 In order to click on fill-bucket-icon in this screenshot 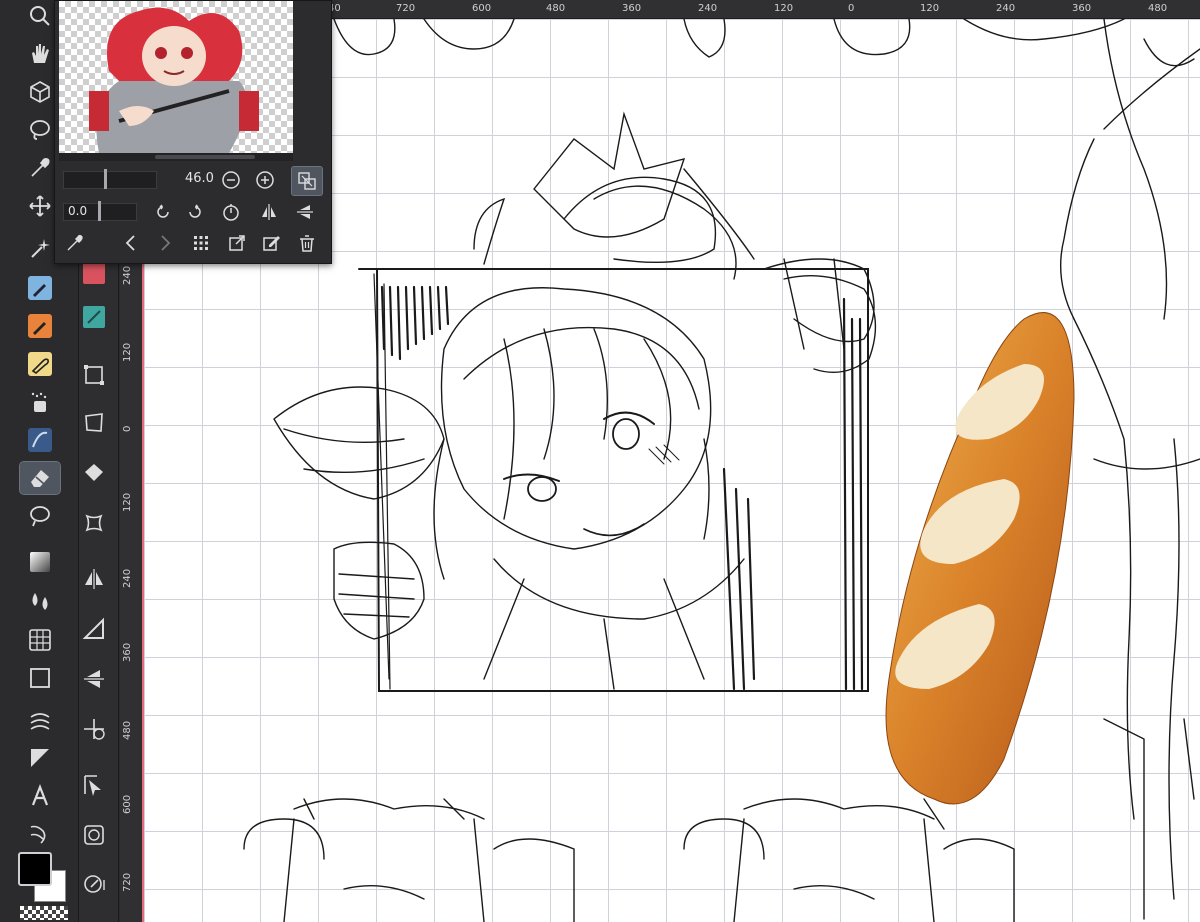, I will do `click(94, 473)`.